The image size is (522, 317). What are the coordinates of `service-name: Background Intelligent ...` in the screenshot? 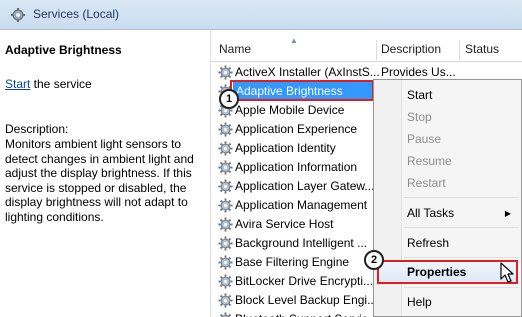 It's located at (301, 243).